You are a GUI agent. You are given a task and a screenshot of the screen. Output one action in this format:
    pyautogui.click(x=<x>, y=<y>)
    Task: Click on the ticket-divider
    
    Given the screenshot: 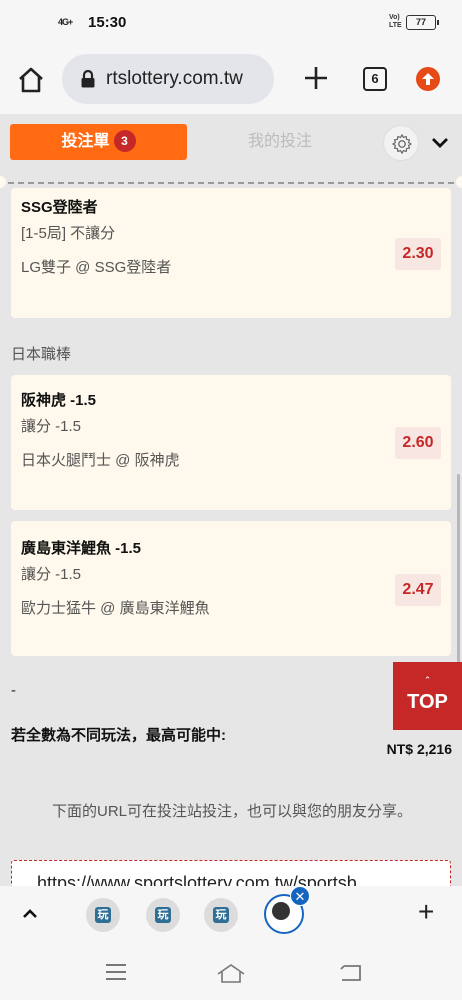 What is the action you would take?
    pyautogui.click(x=231, y=182)
    